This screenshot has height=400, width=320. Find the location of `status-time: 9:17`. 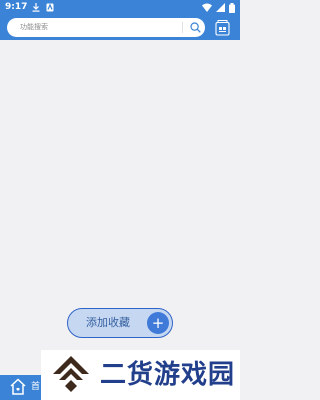

status-time: 9:17 is located at coordinates (16, 7).